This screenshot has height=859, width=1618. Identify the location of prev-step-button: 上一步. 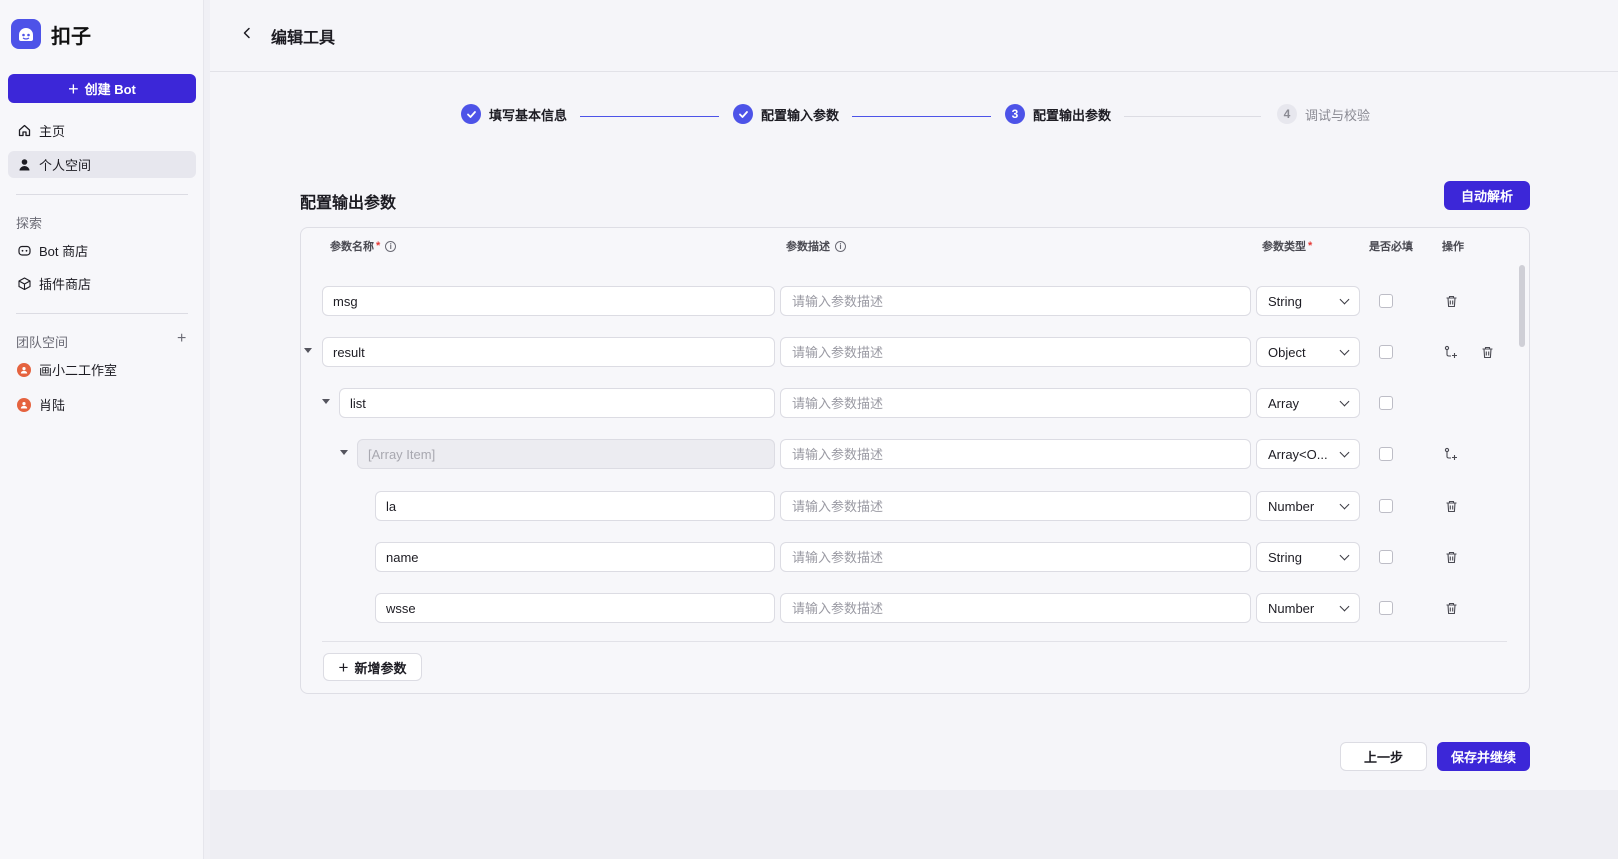
(1383, 756).